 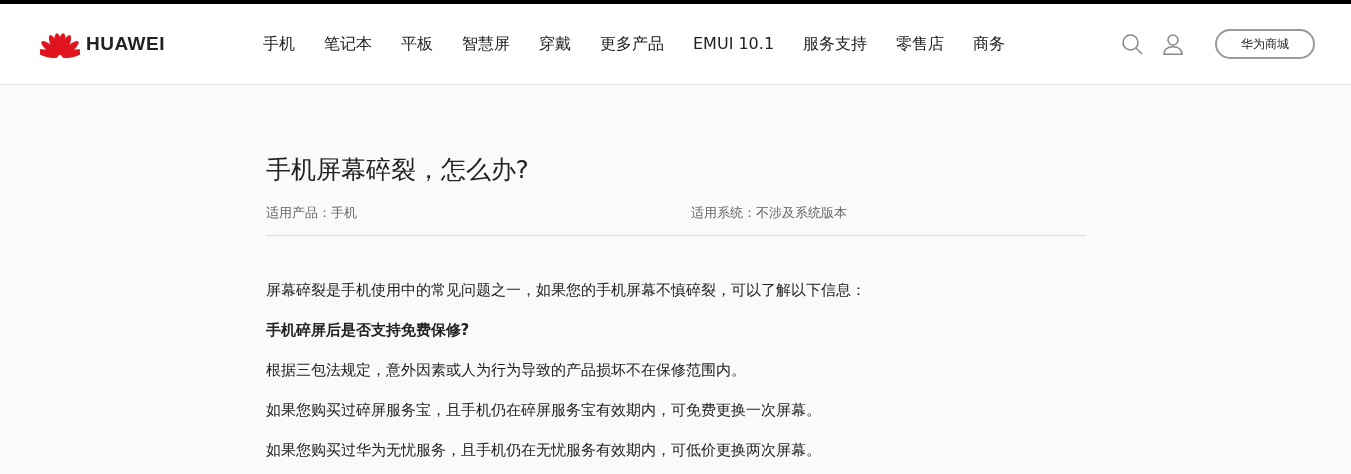 I want to click on nav-link: 平板, so click(x=417, y=44).